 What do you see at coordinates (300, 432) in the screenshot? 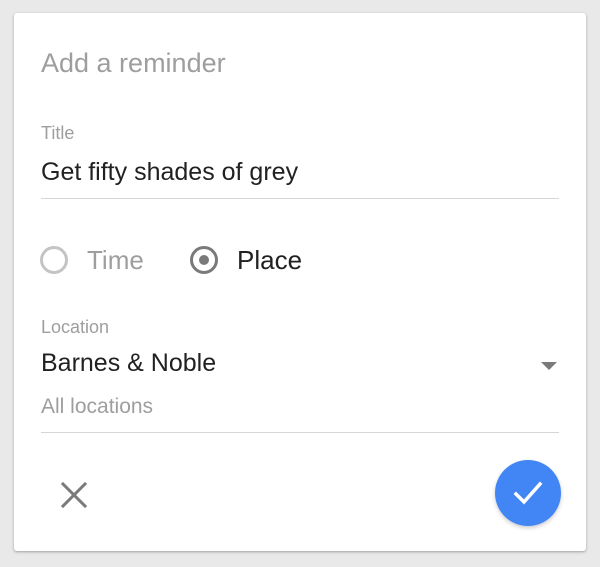
I see `location-underline` at bounding box center [300, 432].